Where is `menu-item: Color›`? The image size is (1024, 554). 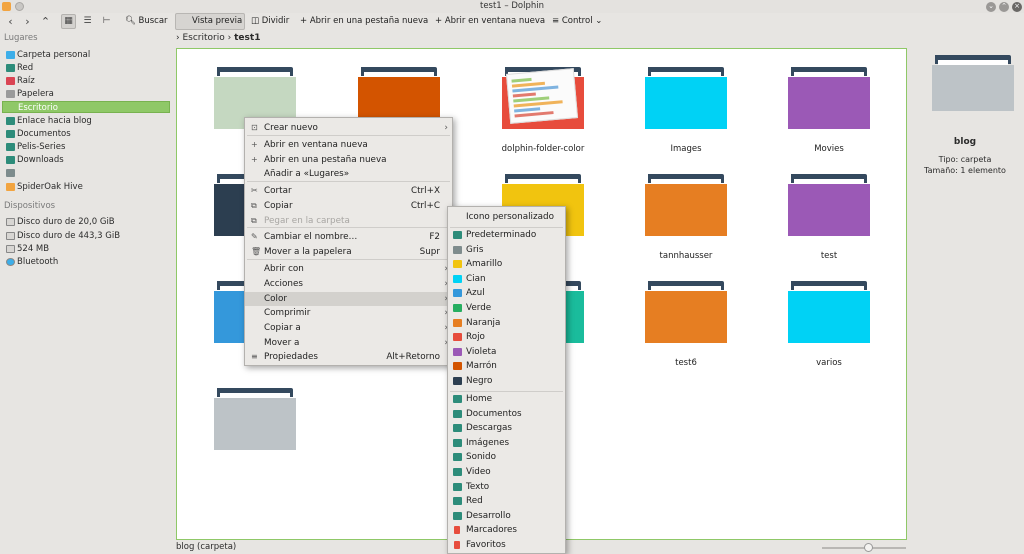 menu-item: Color› is located at coordinates (348, 299).